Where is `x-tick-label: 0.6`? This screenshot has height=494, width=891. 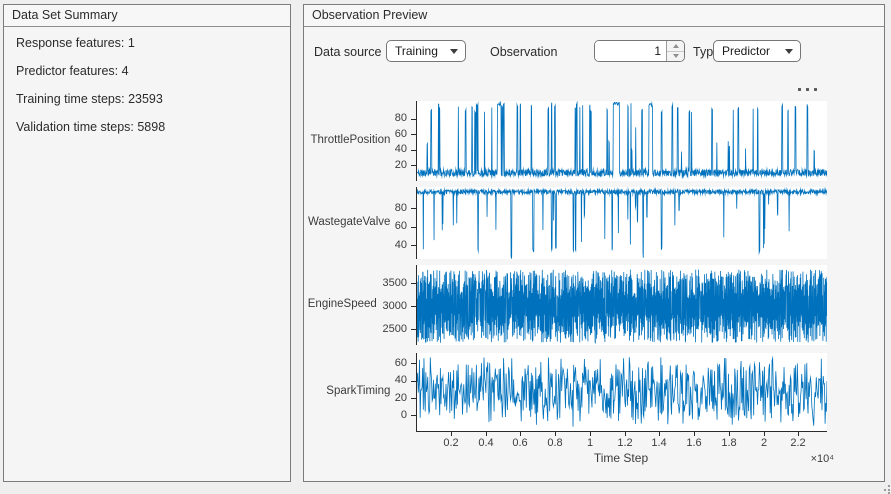
x-tick-label: 0.6 is located at coordinates (520, 443).